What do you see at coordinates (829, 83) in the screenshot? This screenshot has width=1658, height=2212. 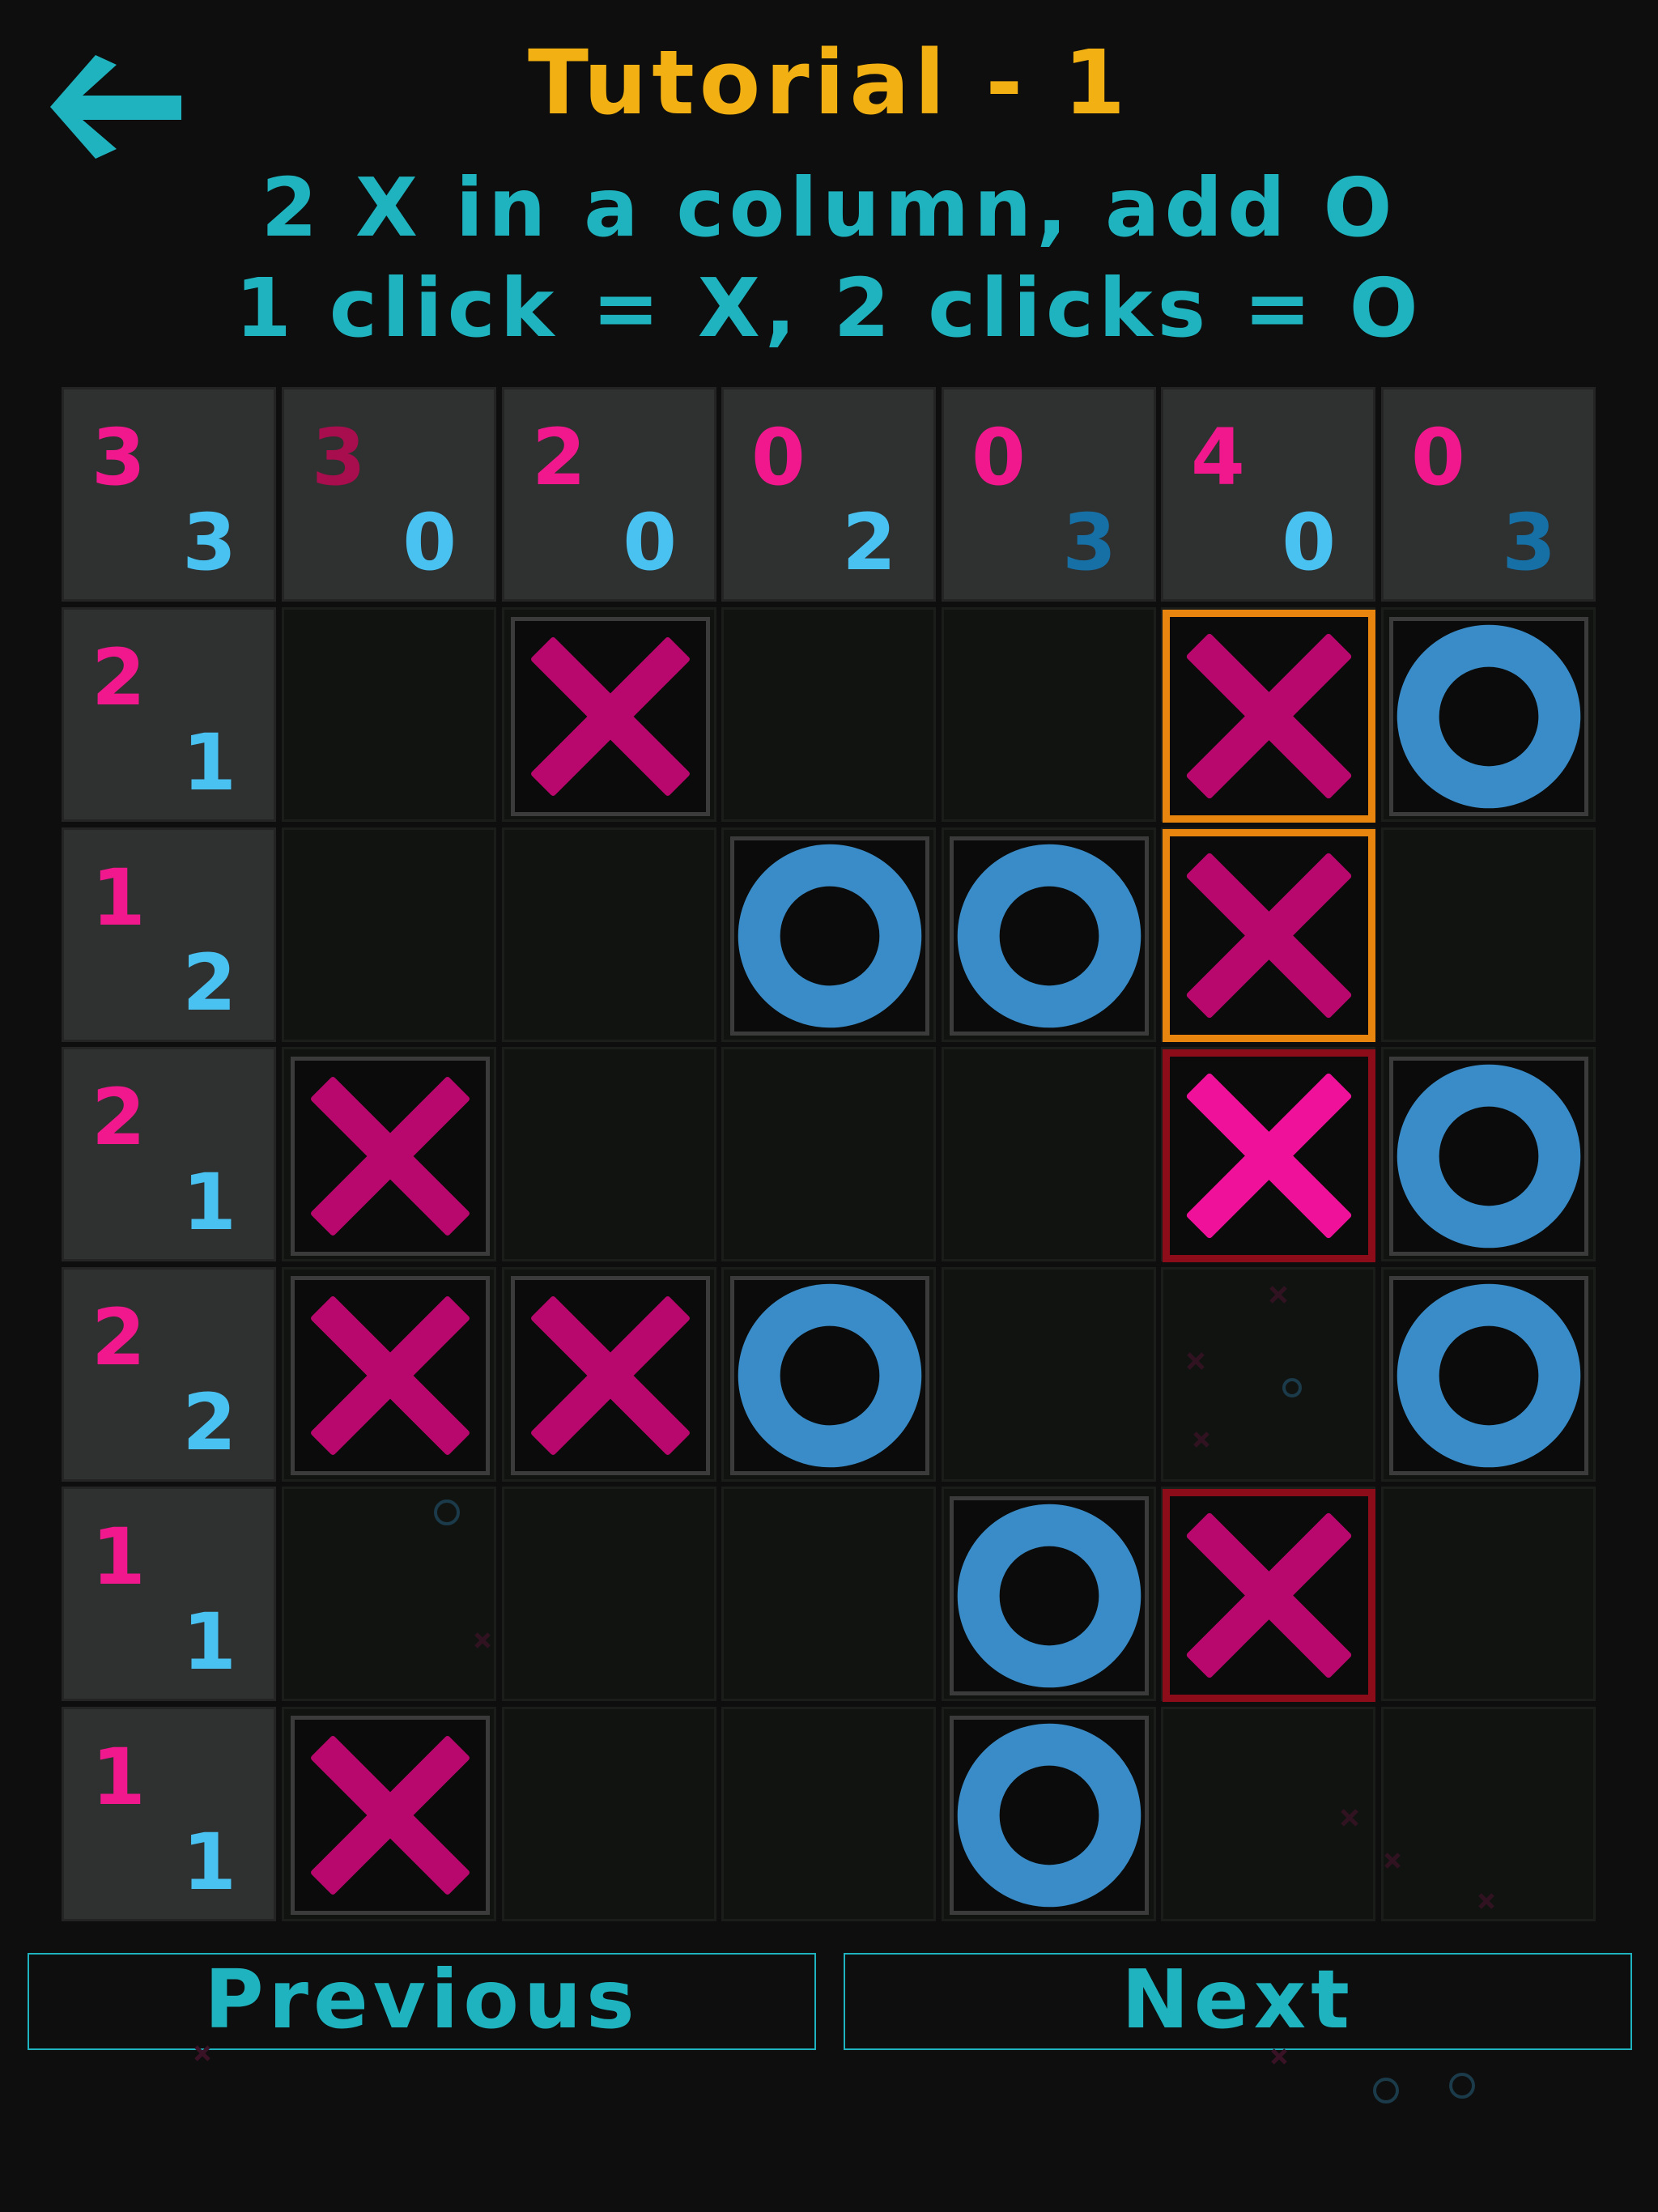 I see `page-title: Tutorial - 1` at bounding box center [829, 83].